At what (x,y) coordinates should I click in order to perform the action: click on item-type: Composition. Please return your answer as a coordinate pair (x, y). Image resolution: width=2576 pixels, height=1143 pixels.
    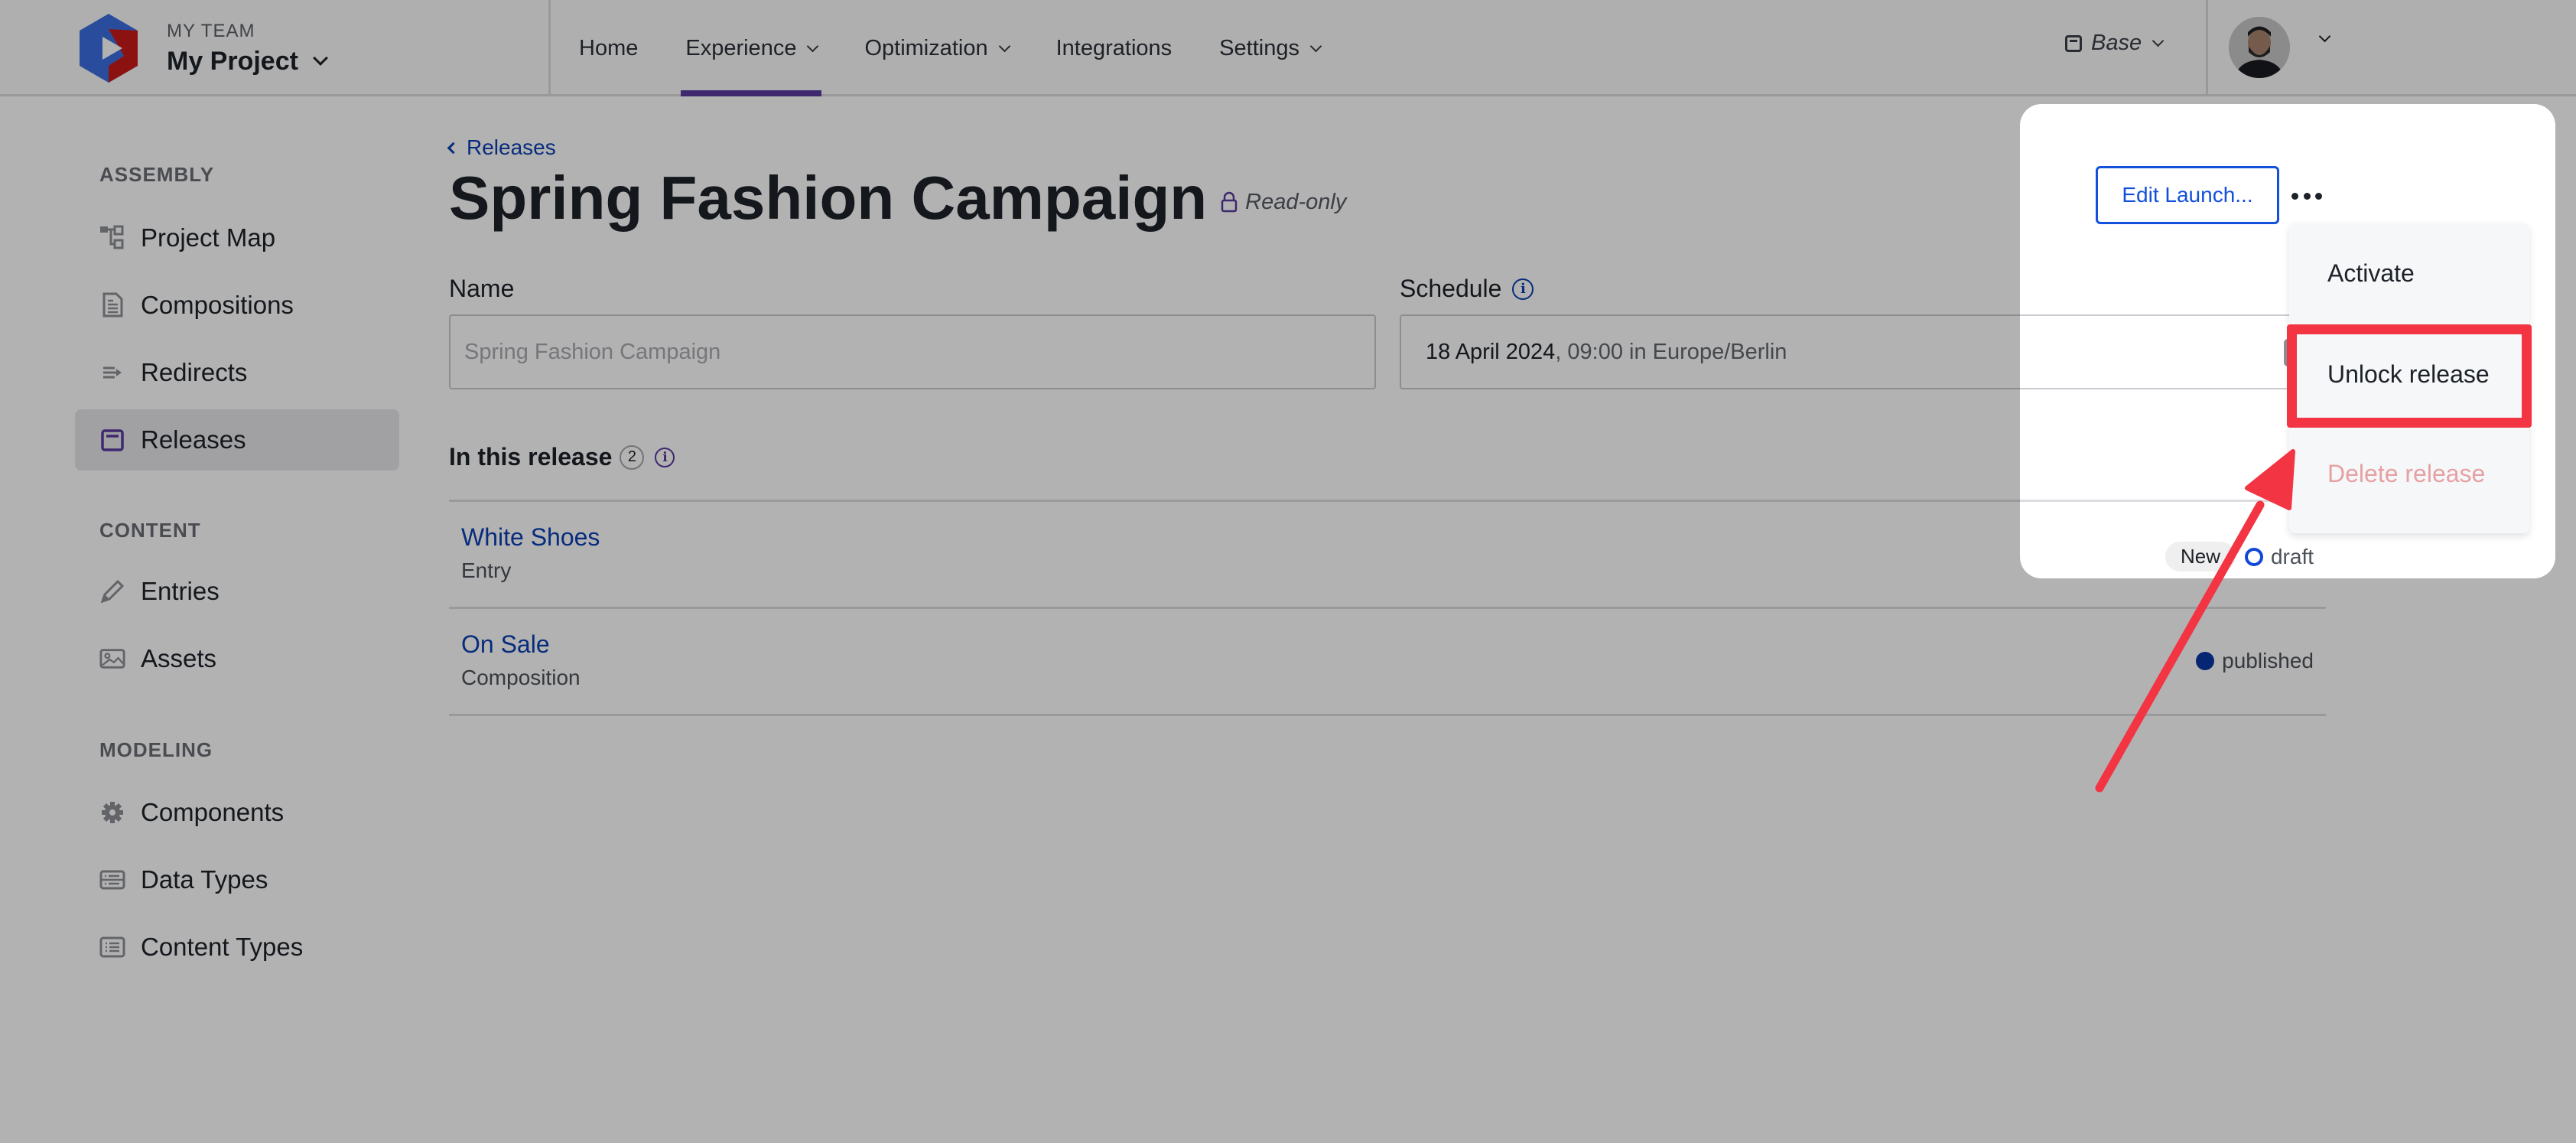
    Looking at the image, I should click on (521, 677).